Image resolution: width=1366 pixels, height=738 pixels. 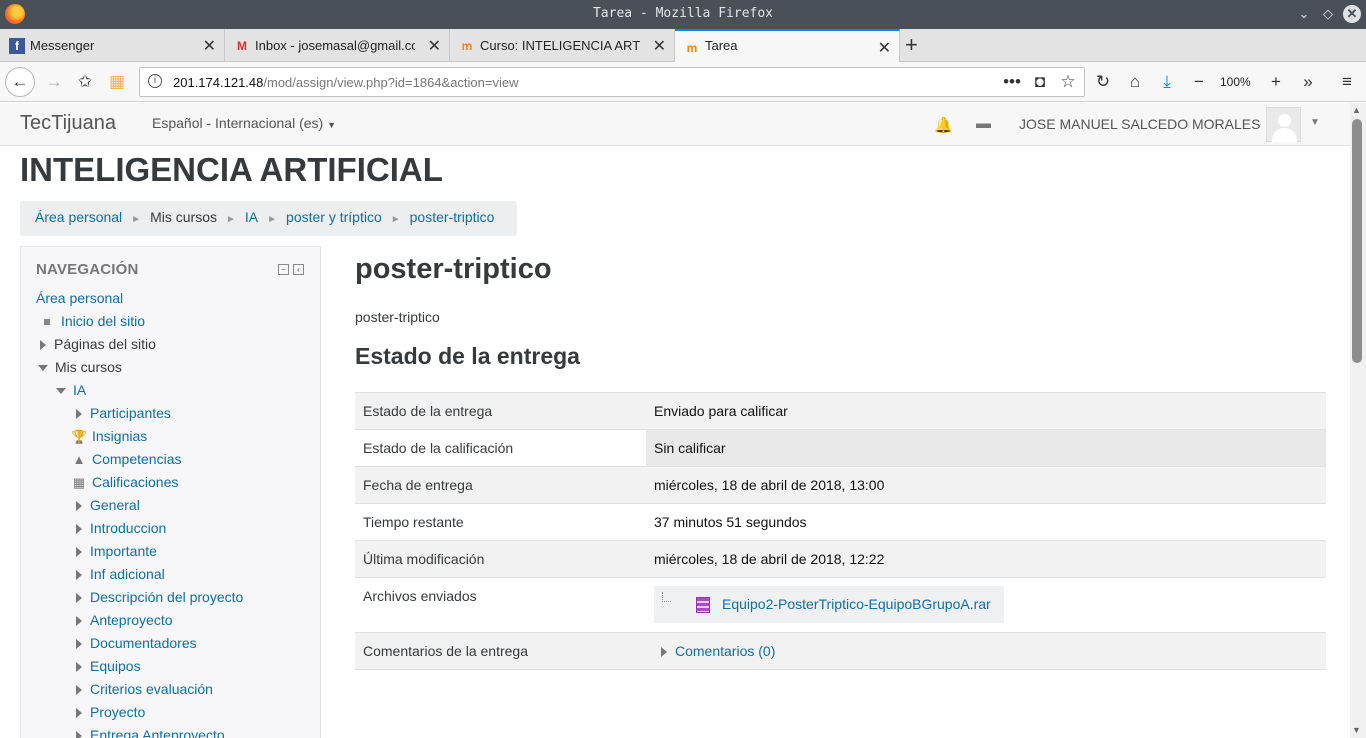 I want to click on nav-link: Competencias, so click(x=137, y=459).